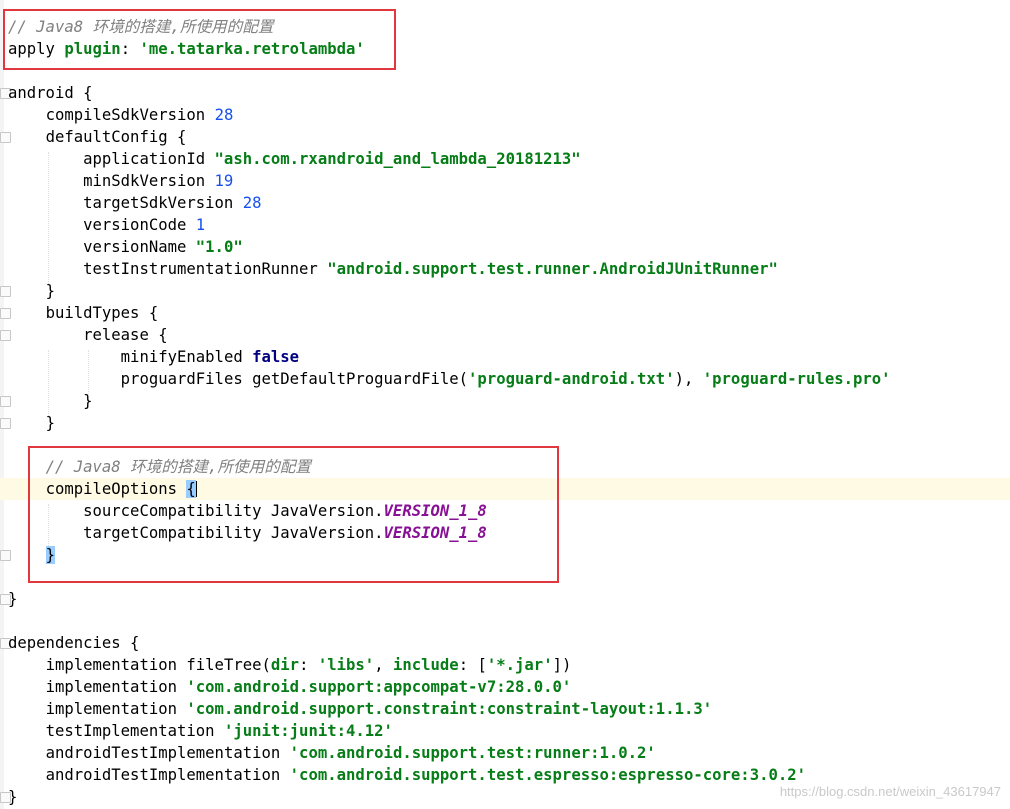 The width and height of the screenshot is (1010, 809). Describe the element at coordinates (116, 137) in the screenshot. I see `code-line-default-config: defaultConfig {` at that location.